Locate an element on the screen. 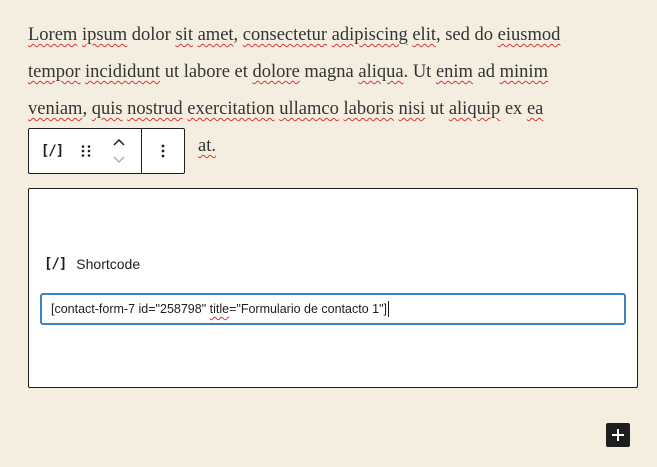 The width and height of the screenshot is (657, 467). spellcheck-word: incididunt is located at coordinates (123, 72).